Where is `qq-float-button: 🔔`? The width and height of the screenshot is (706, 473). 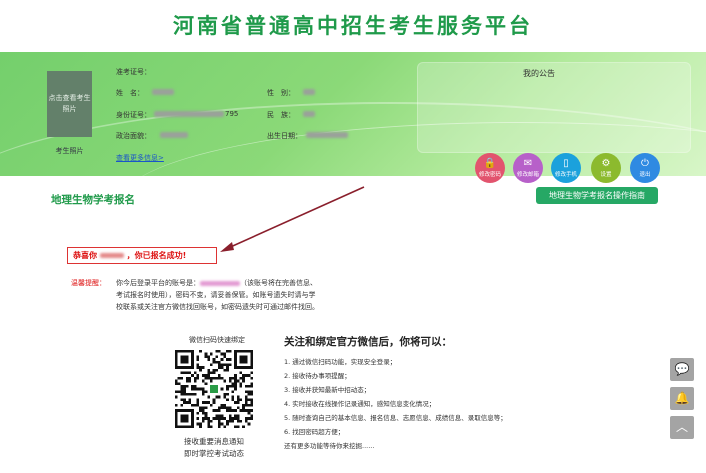
qq-float-button: 🔔 is located at coordinates (682, 398).